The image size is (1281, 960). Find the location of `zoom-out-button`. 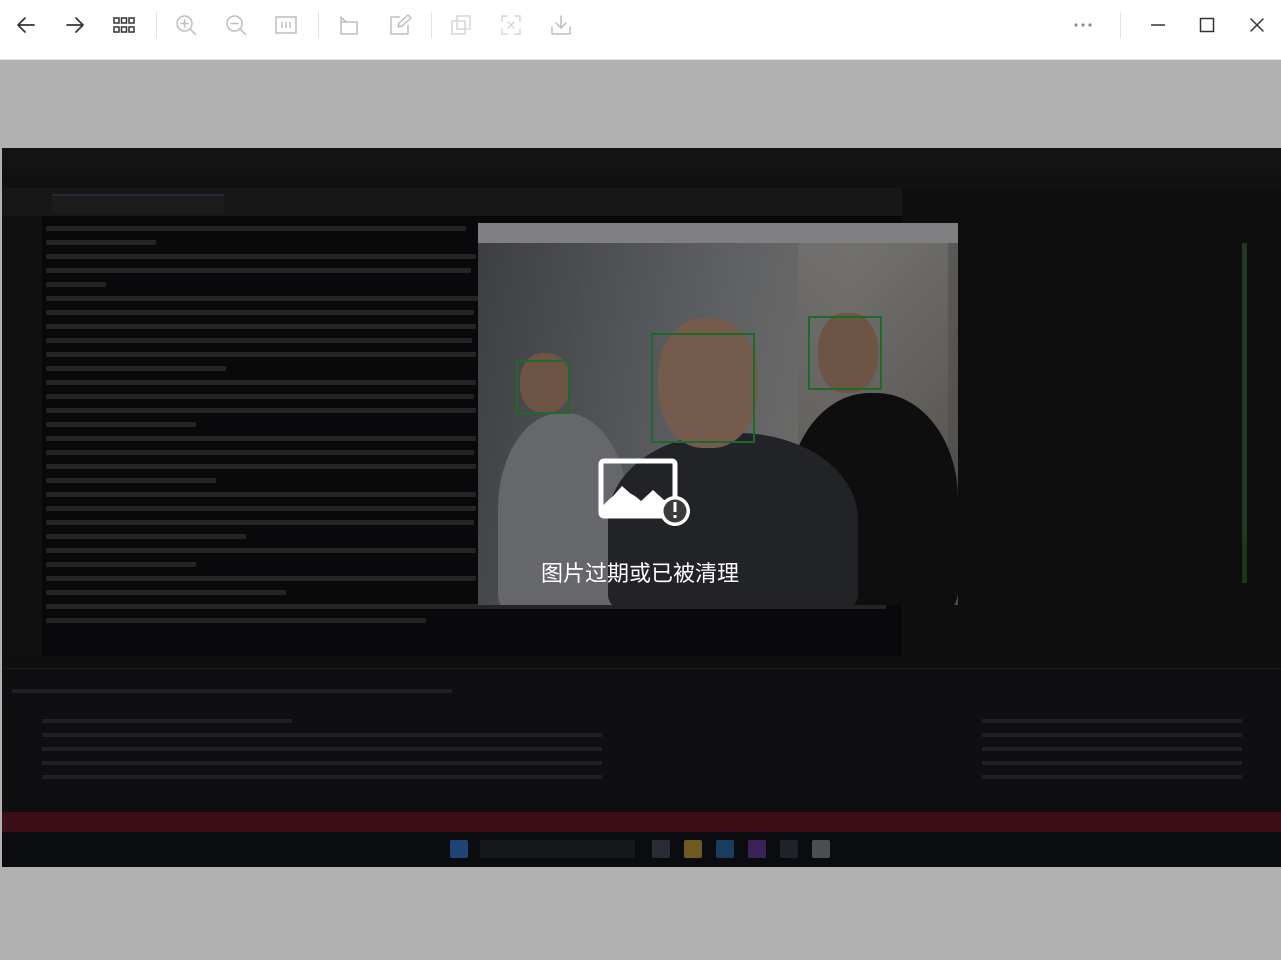

zoom-out-button is located at coordinates (236, 25).